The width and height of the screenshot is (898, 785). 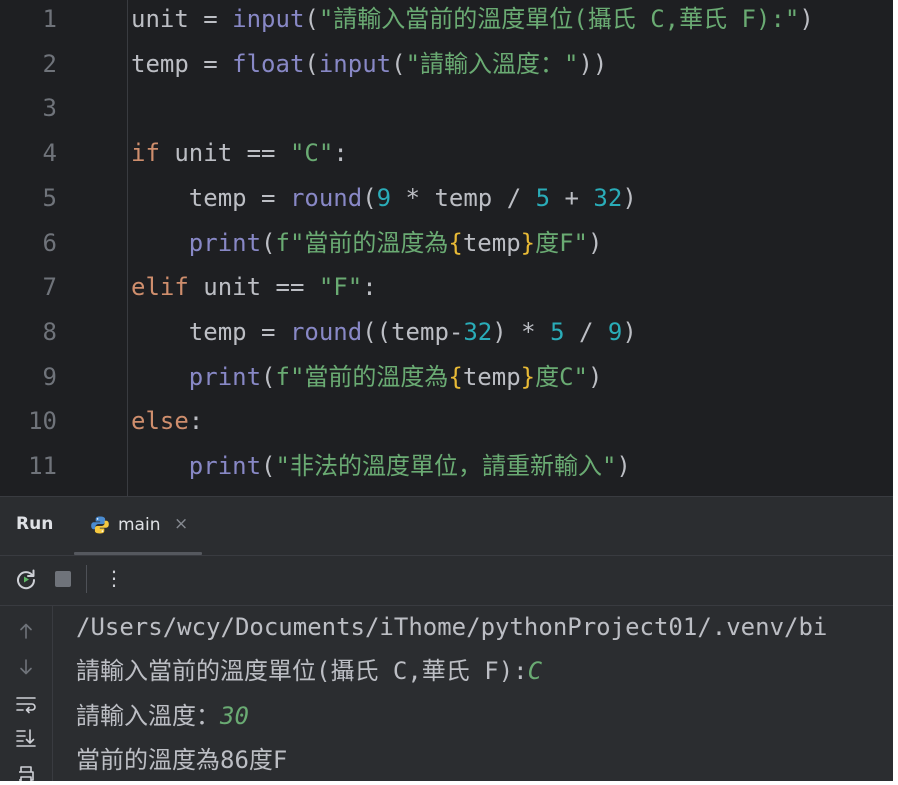 I want to click on stop-icon, so click(x=63, y=579).